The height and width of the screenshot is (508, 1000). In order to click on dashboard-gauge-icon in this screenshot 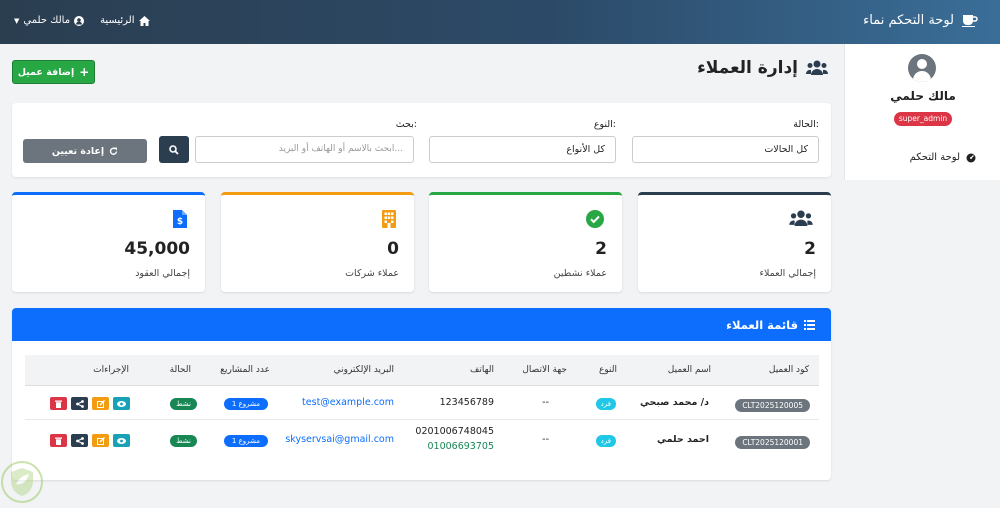, I will do `click(971, 157)`.